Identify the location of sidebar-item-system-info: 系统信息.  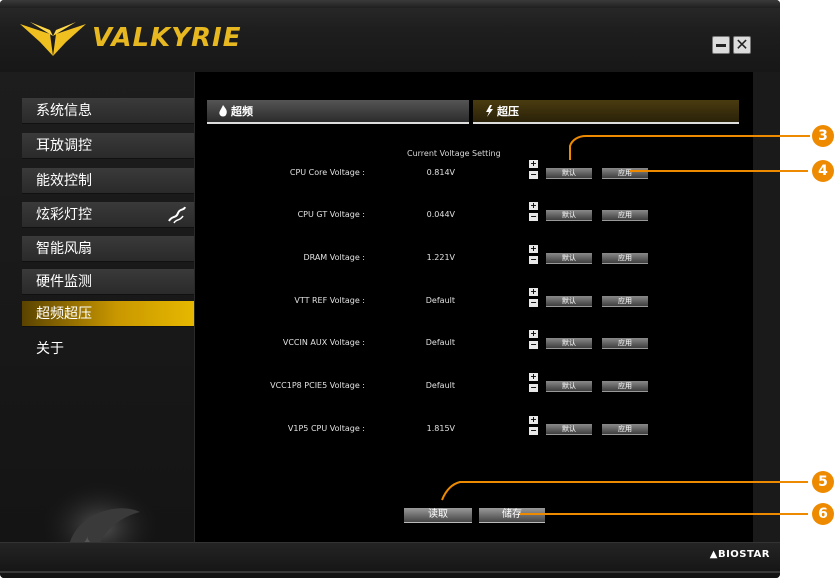
(108, 111).